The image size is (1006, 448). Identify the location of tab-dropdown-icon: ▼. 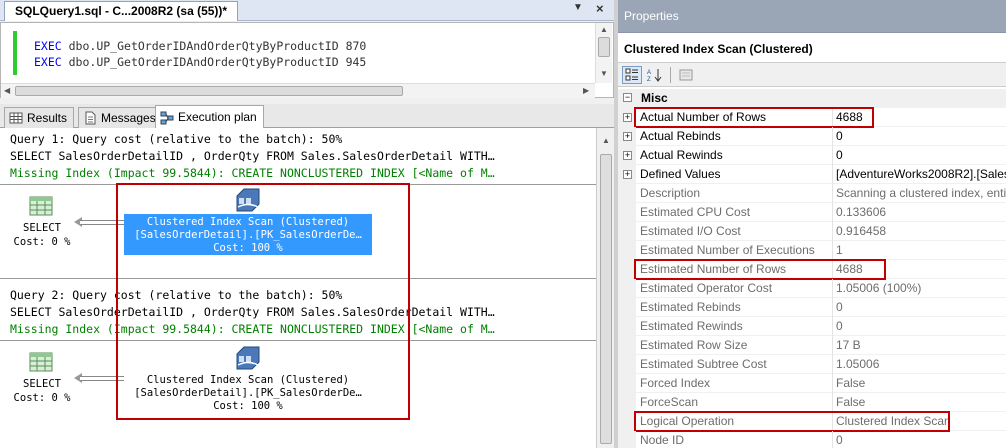
(578, 7).